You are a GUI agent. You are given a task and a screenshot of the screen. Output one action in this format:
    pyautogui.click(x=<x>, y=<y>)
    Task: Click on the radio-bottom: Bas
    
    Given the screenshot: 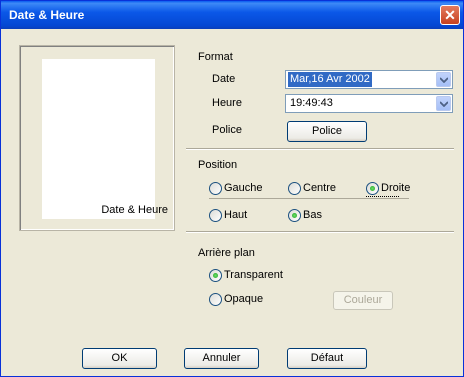 What is the action you would take?
    pyautogui.click(x=318, y=216)
    